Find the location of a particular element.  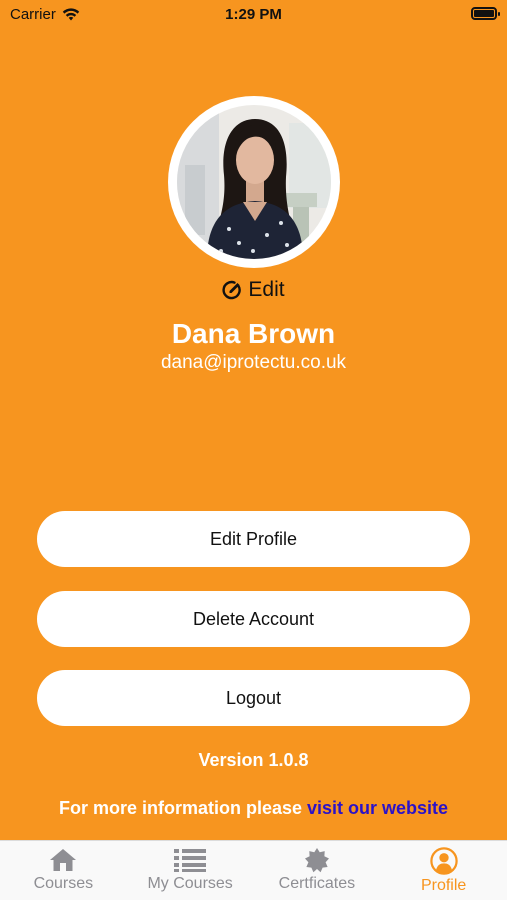

info-prefix: For more information please is located at coordinates (182, 808).